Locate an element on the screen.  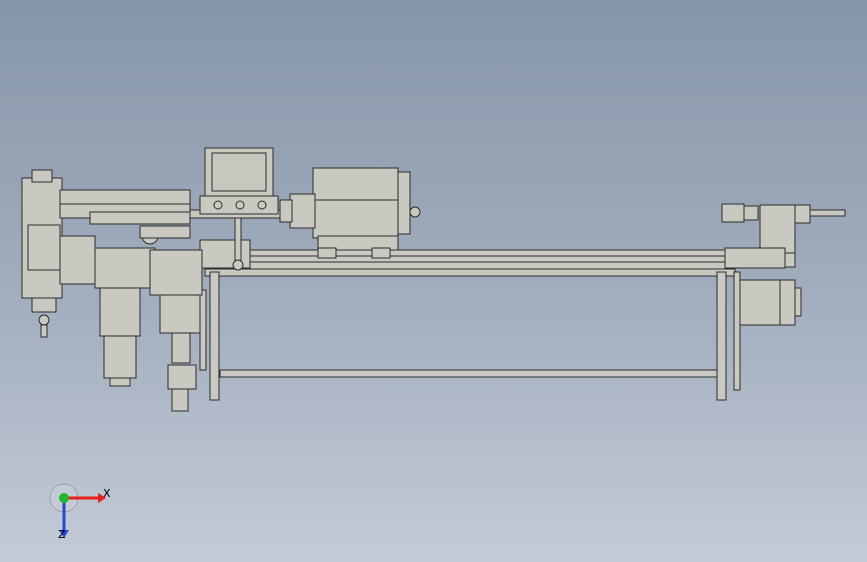
tailstock is located at coordinates (783, 236).